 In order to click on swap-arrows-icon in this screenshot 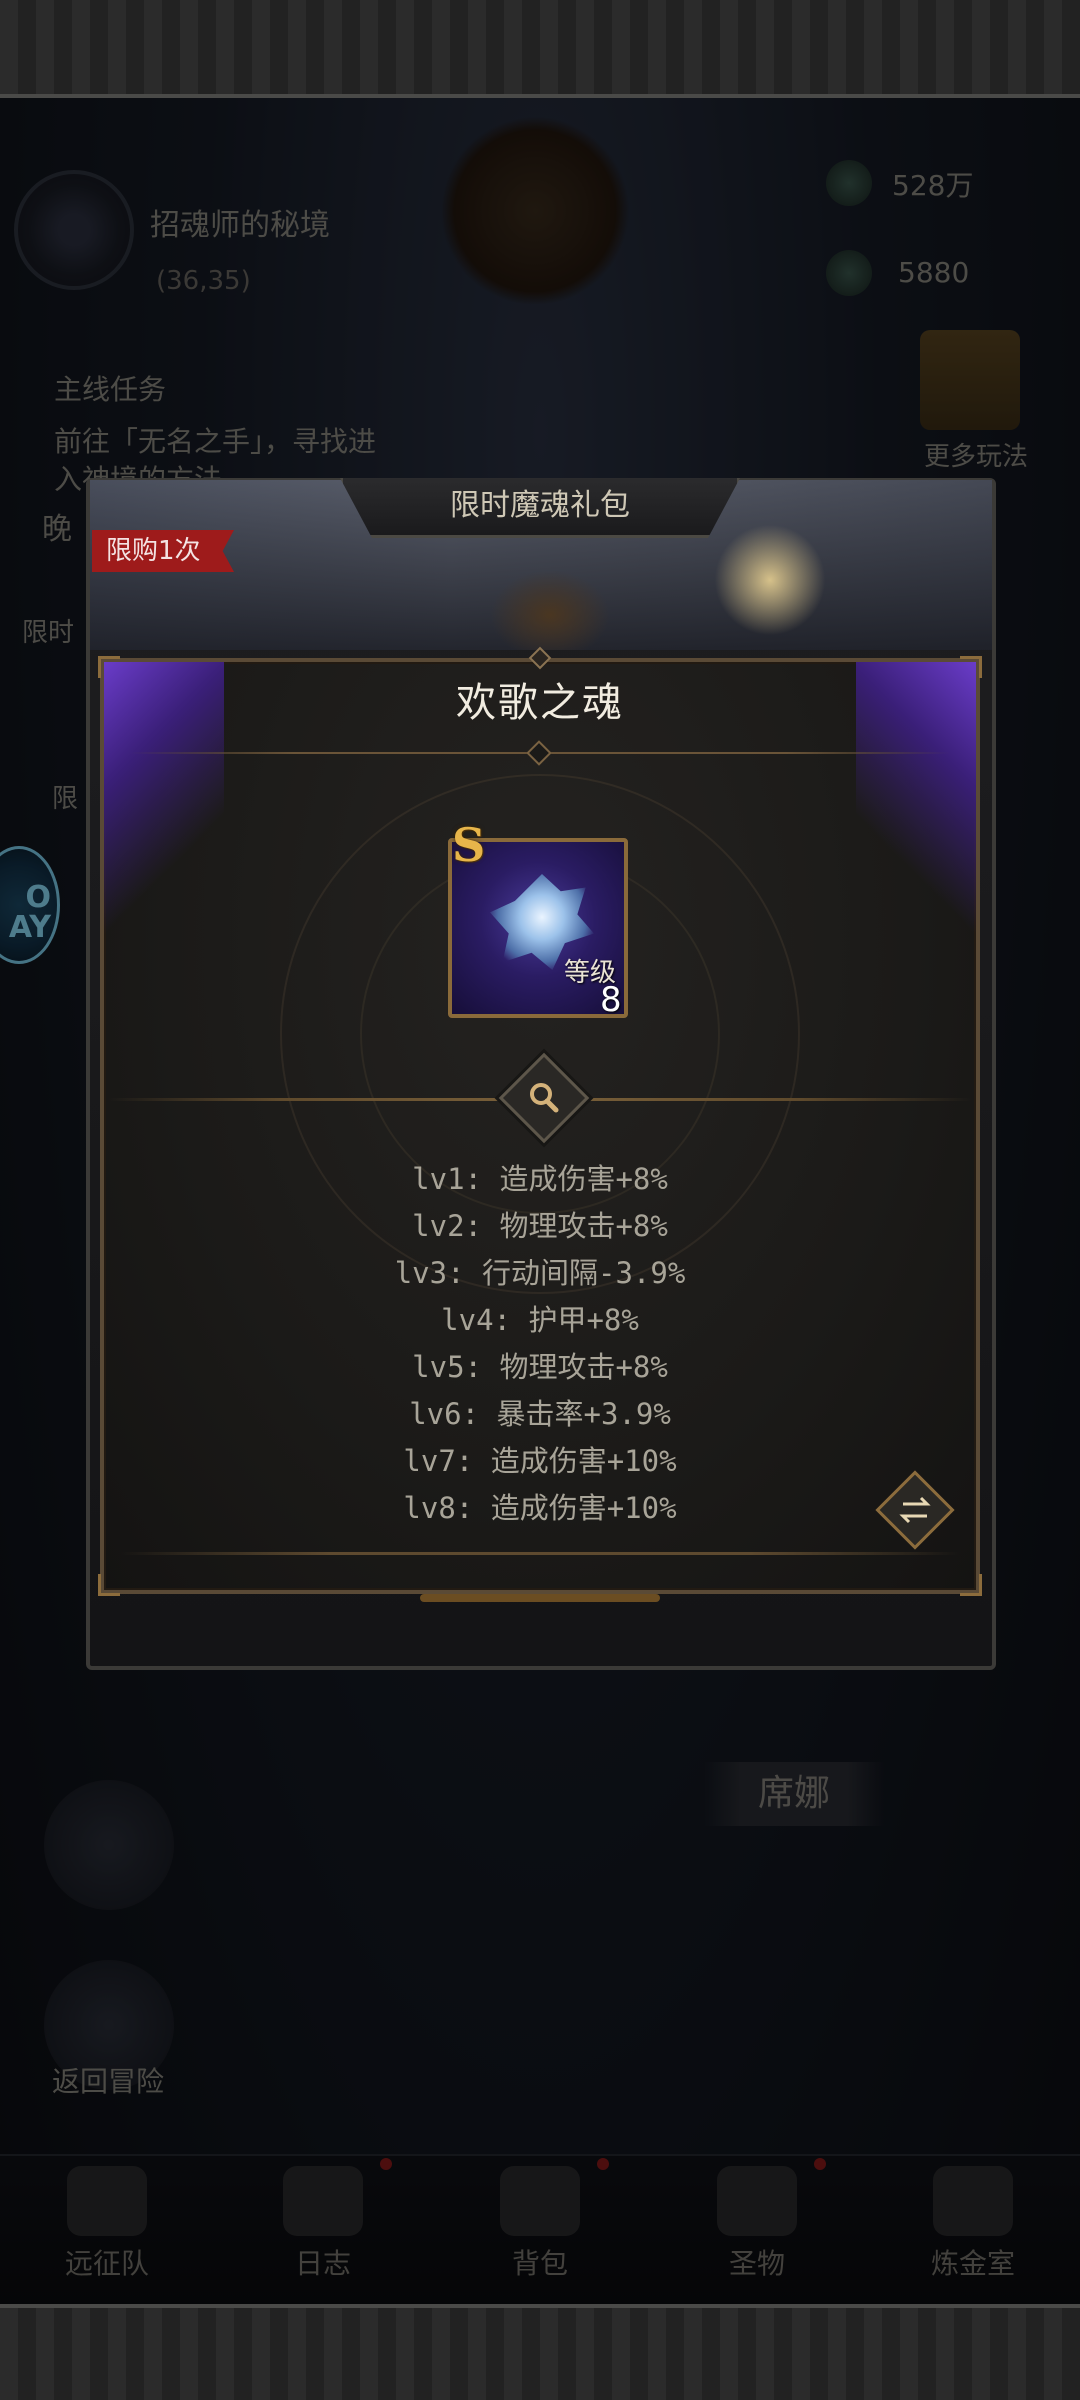, I will do `click(915, 1510)`.